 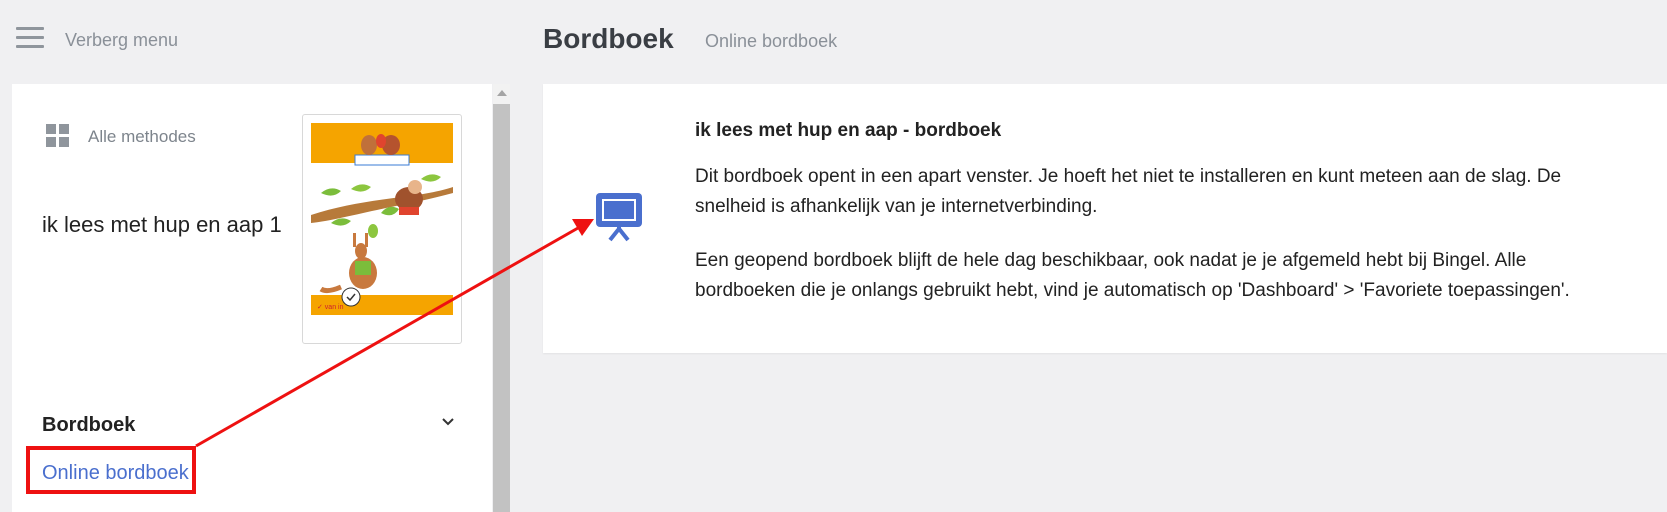 I want to click on book-cover-image: ✓ van in, so click(x=382, y=225).